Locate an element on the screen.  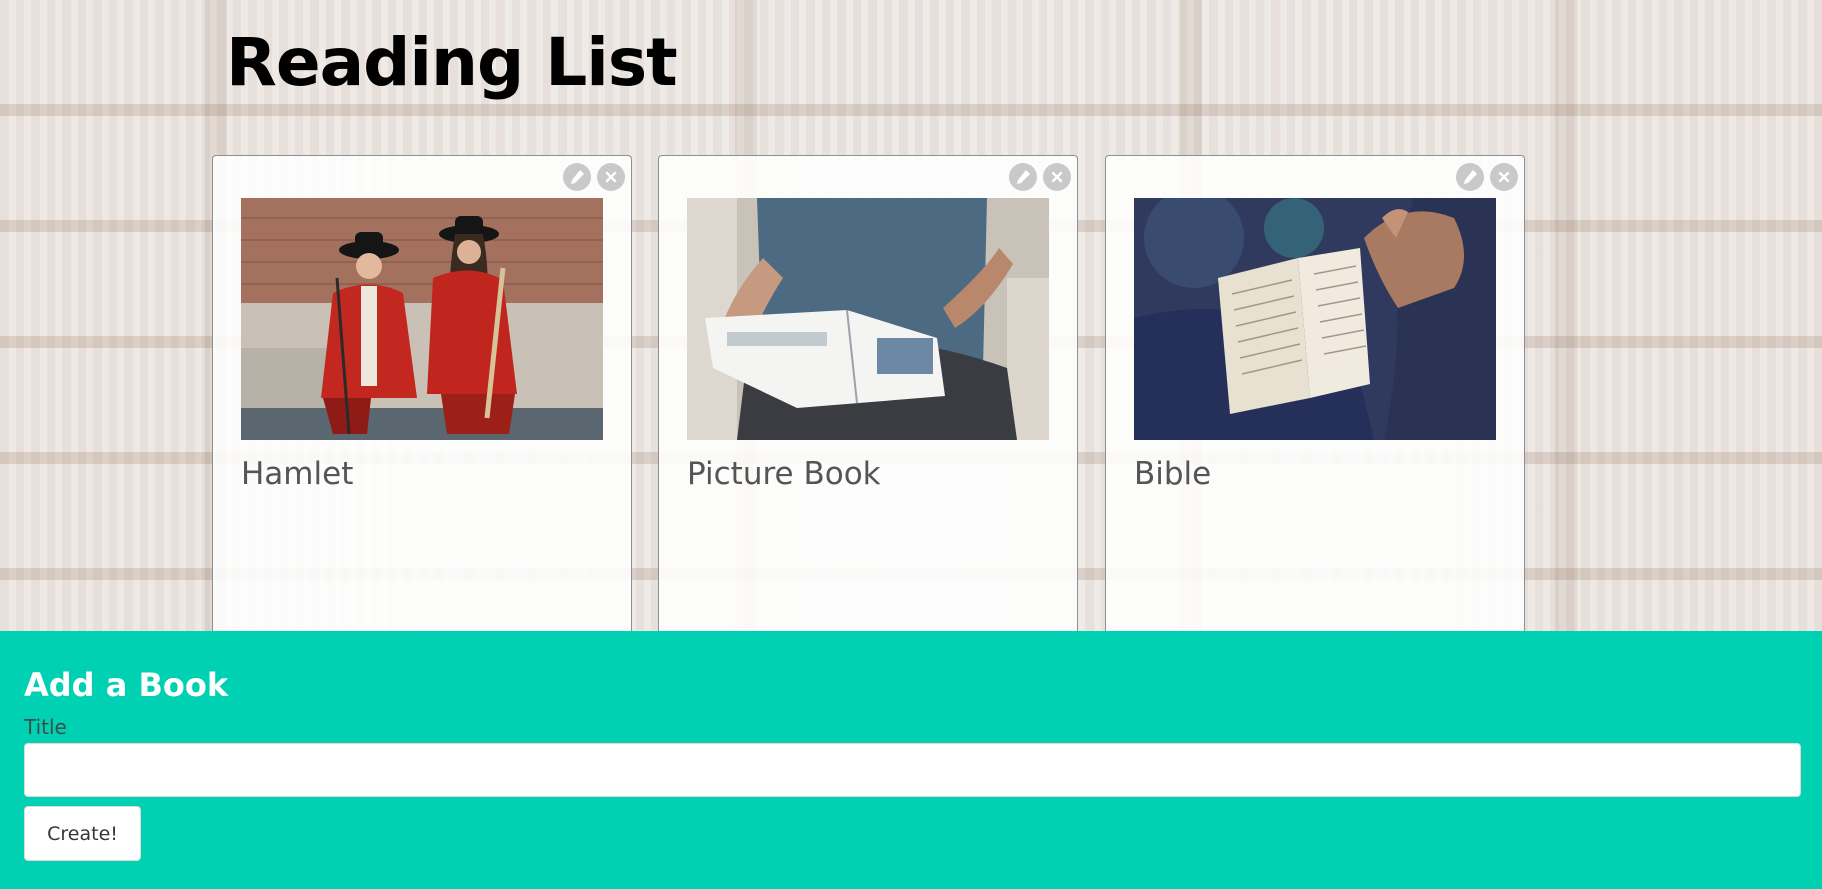
book-card-picture-book: Picture Book is located at coordinates (868, 395).